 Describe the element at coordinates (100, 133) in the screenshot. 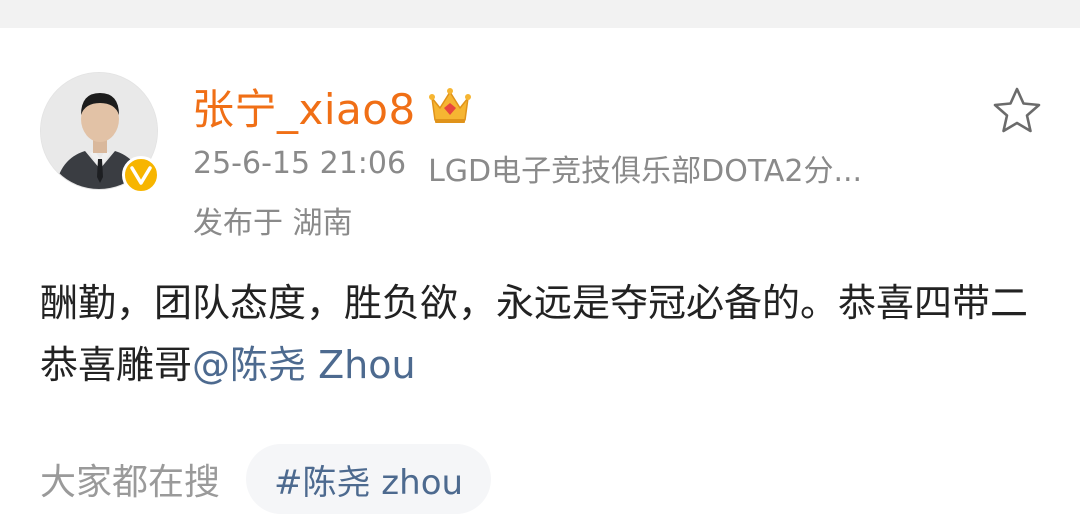

I see `avatar-container` at that location.